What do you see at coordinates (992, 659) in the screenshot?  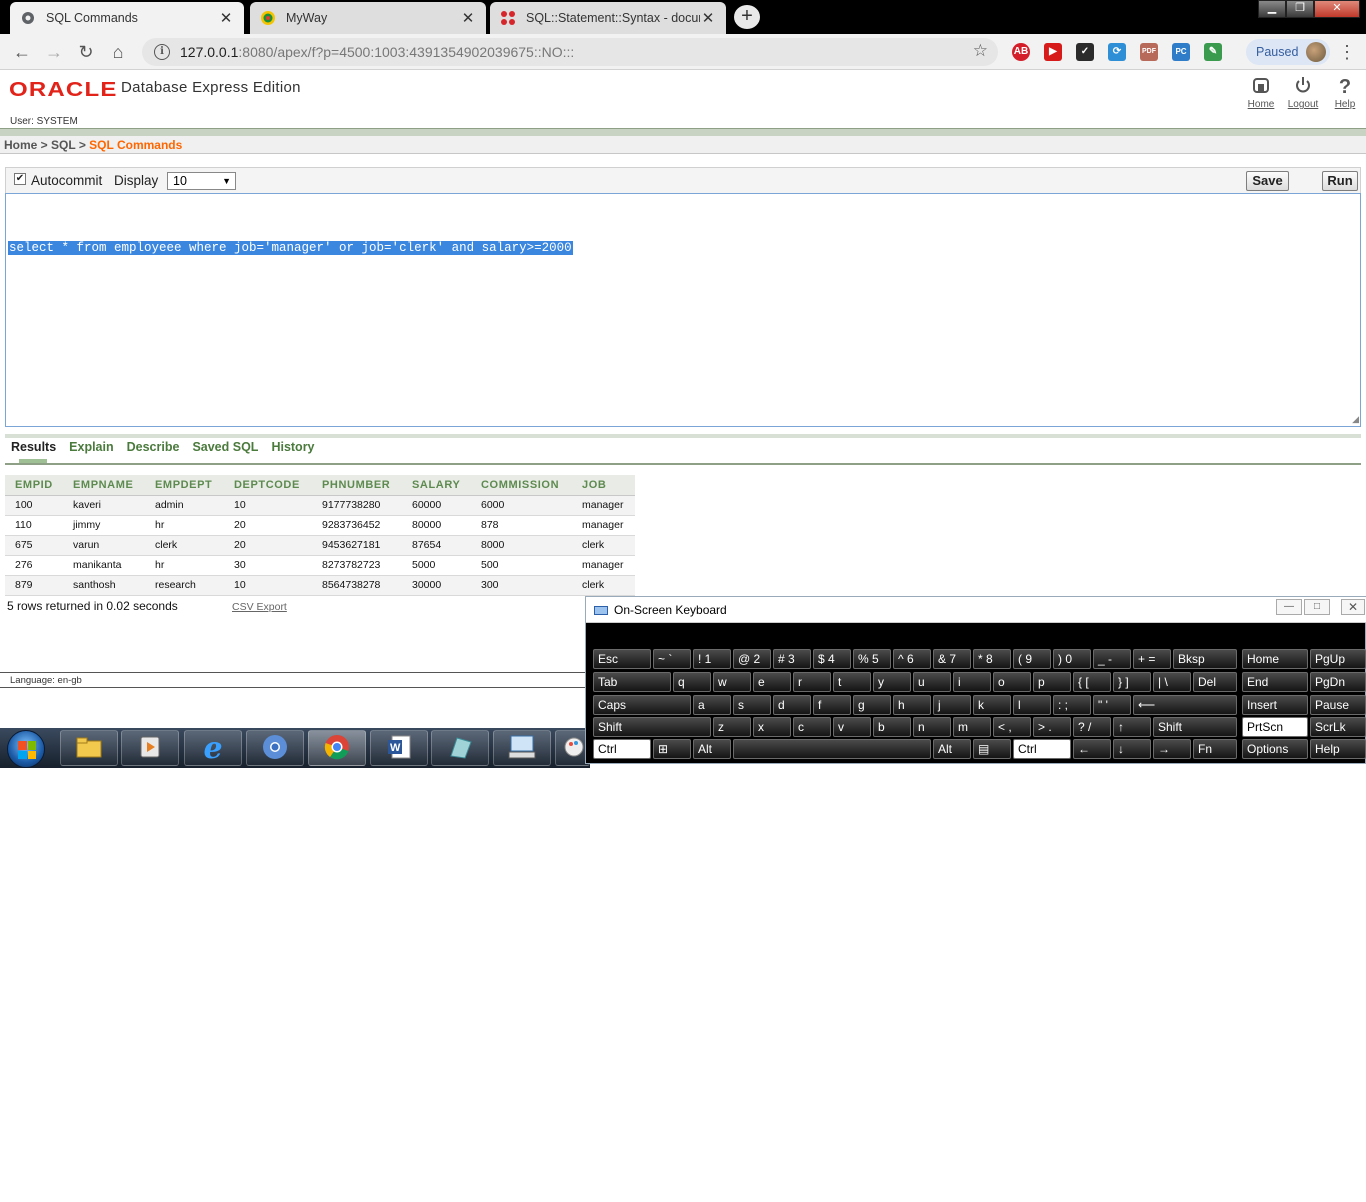 I see `key-8: * 8` at bounding box center [992, 659].